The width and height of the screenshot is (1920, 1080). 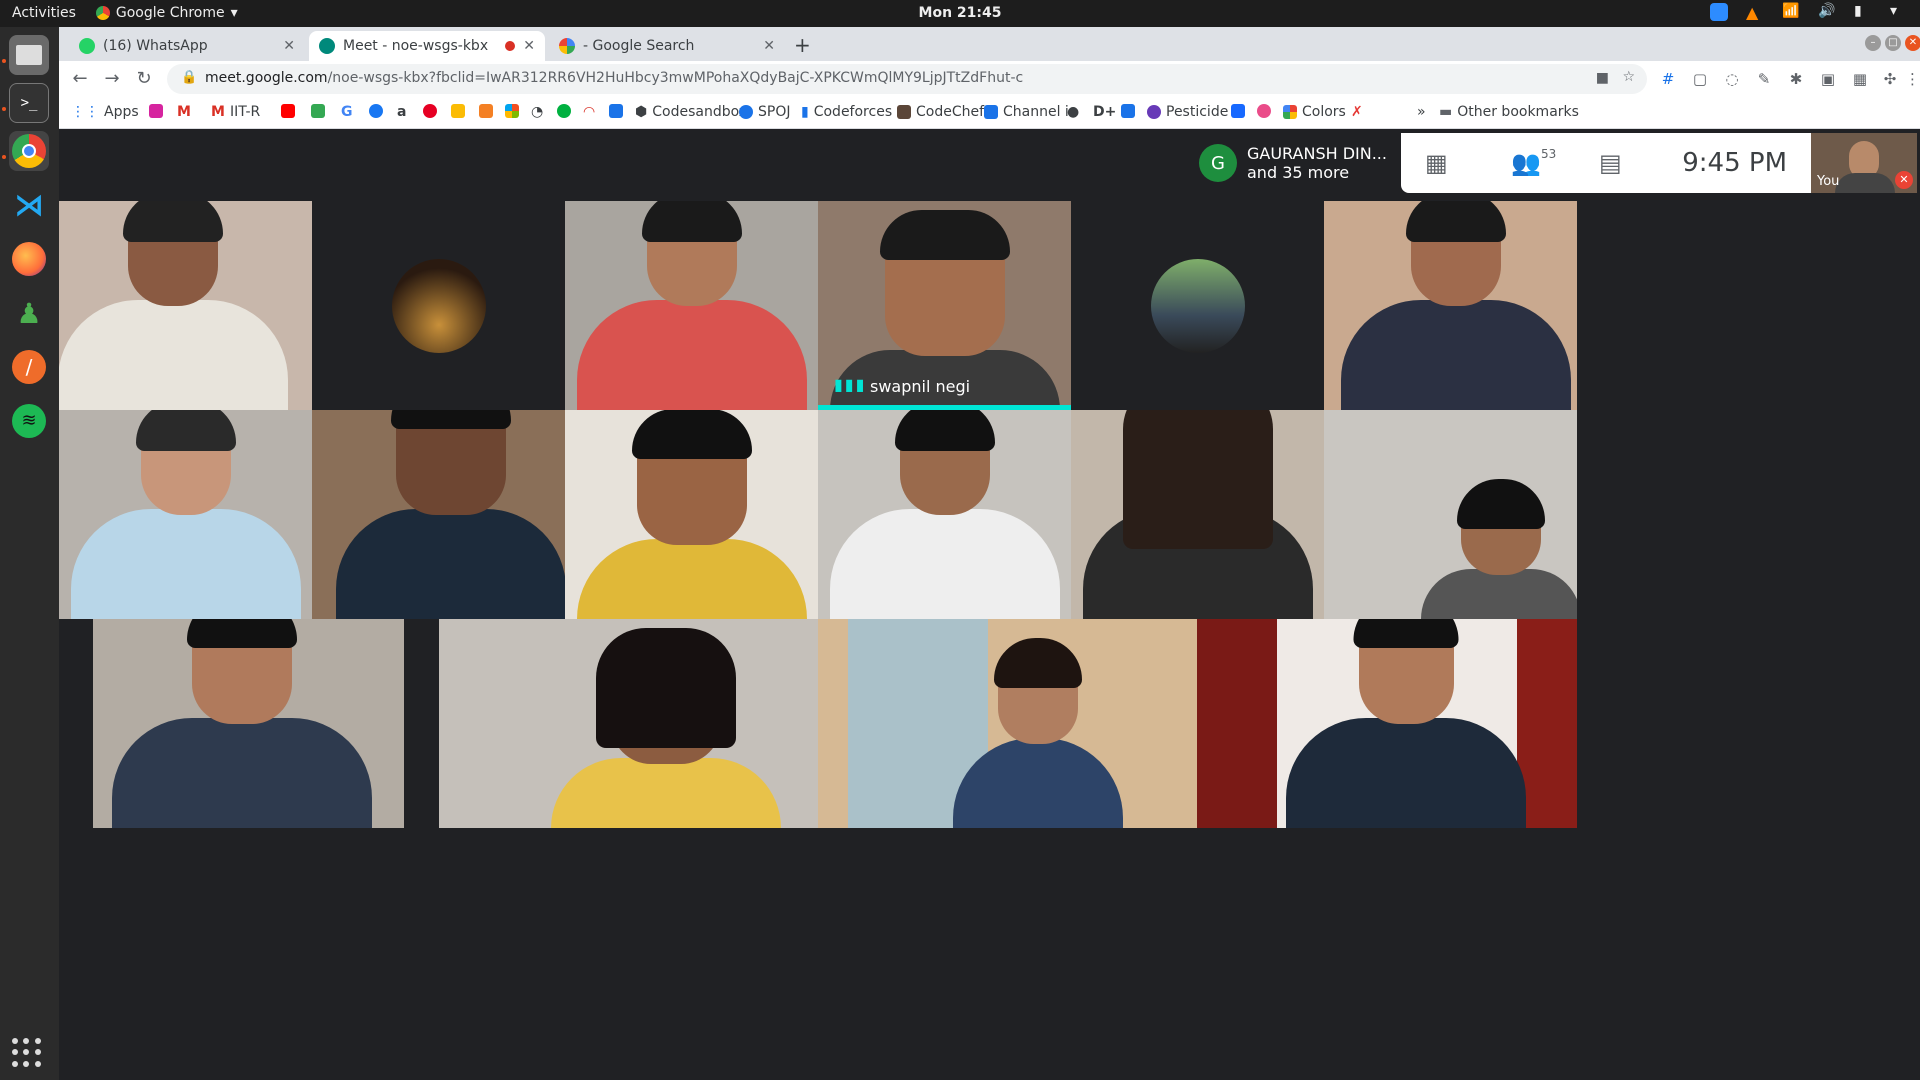 I want to click on battery-icon: ▮, so click(x=1863, y=12).